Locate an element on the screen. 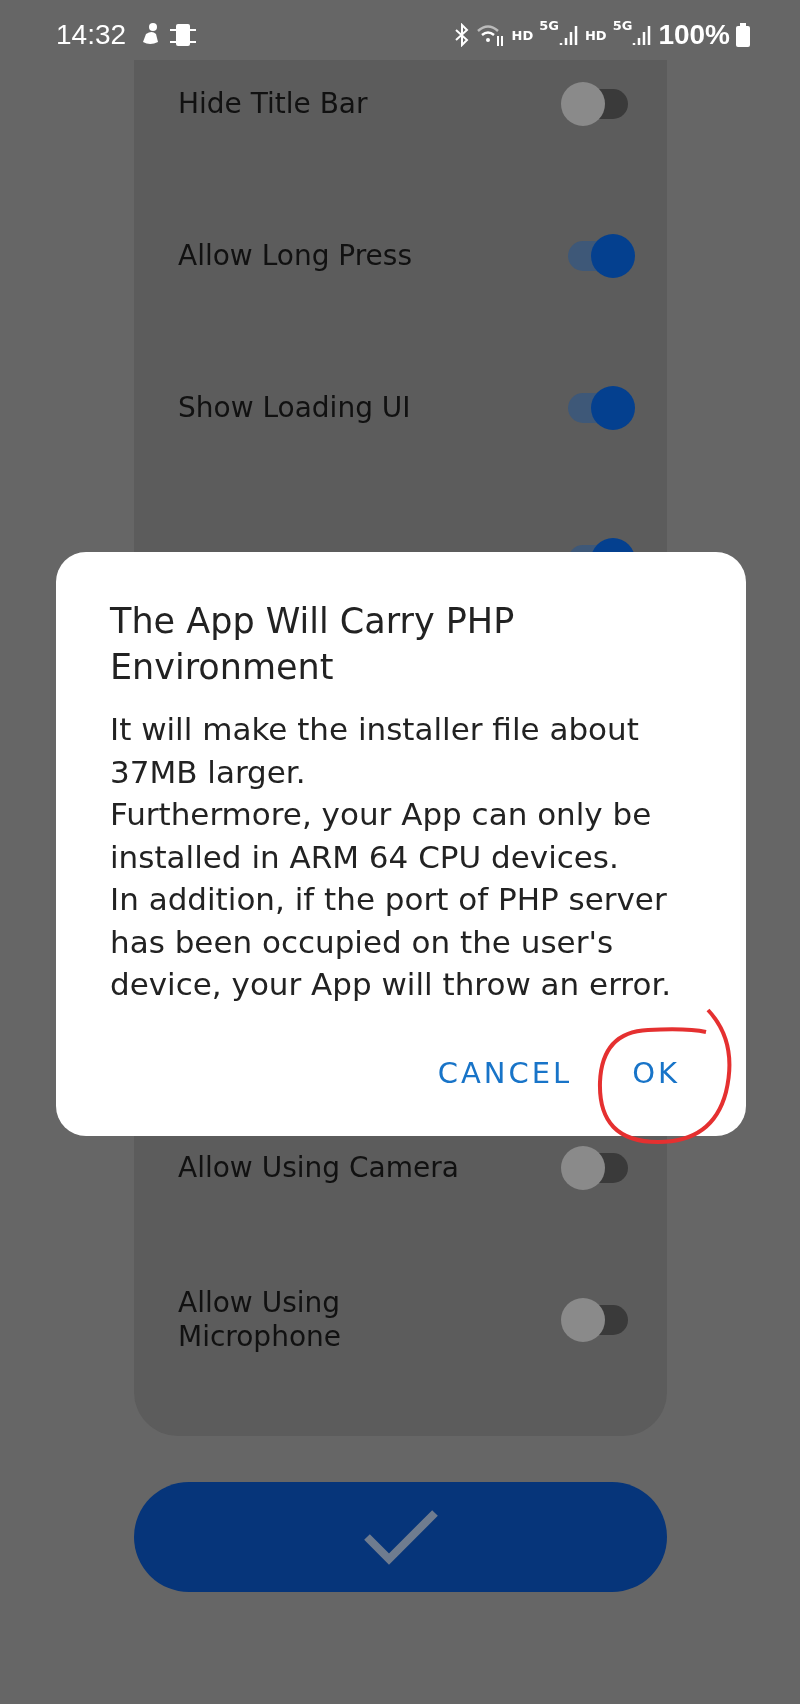 This screenshot has height=1704, width=800. setting-label: Allow Long Press is located at coordinates (295, 256).